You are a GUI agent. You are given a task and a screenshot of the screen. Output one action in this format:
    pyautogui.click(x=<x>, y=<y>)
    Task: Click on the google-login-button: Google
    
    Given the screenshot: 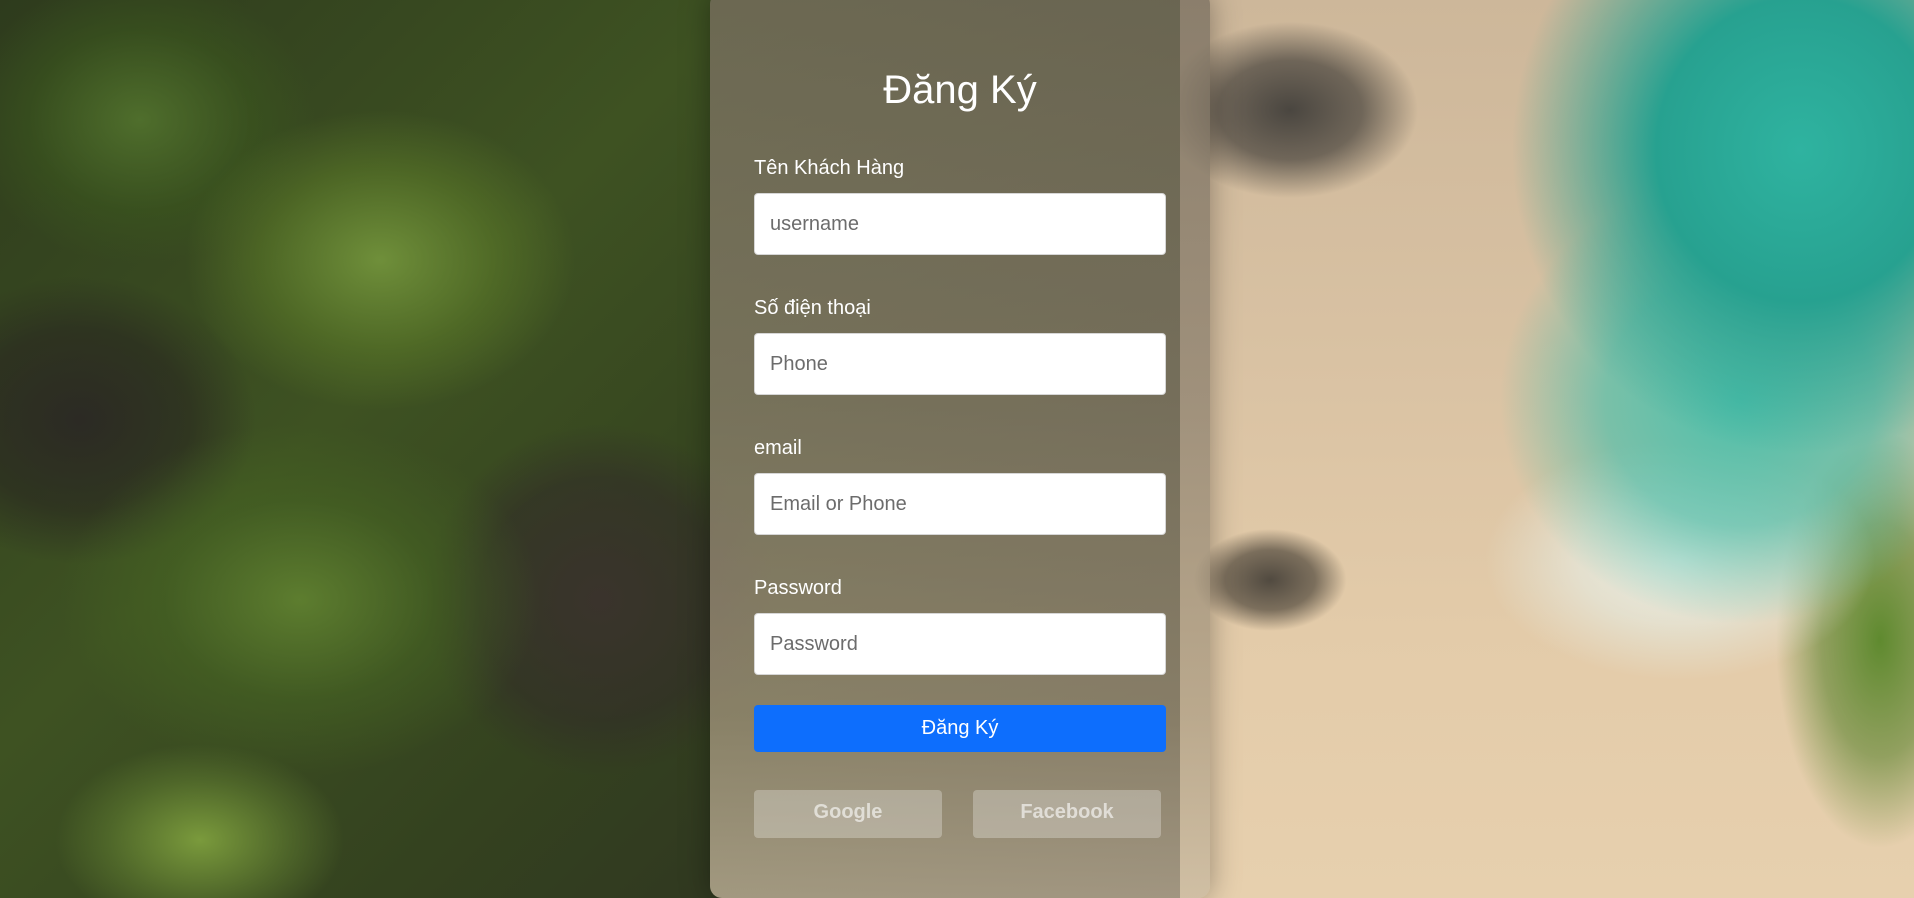 What is the action you would take?
    pyautogui.click(x=848, y=814)
    